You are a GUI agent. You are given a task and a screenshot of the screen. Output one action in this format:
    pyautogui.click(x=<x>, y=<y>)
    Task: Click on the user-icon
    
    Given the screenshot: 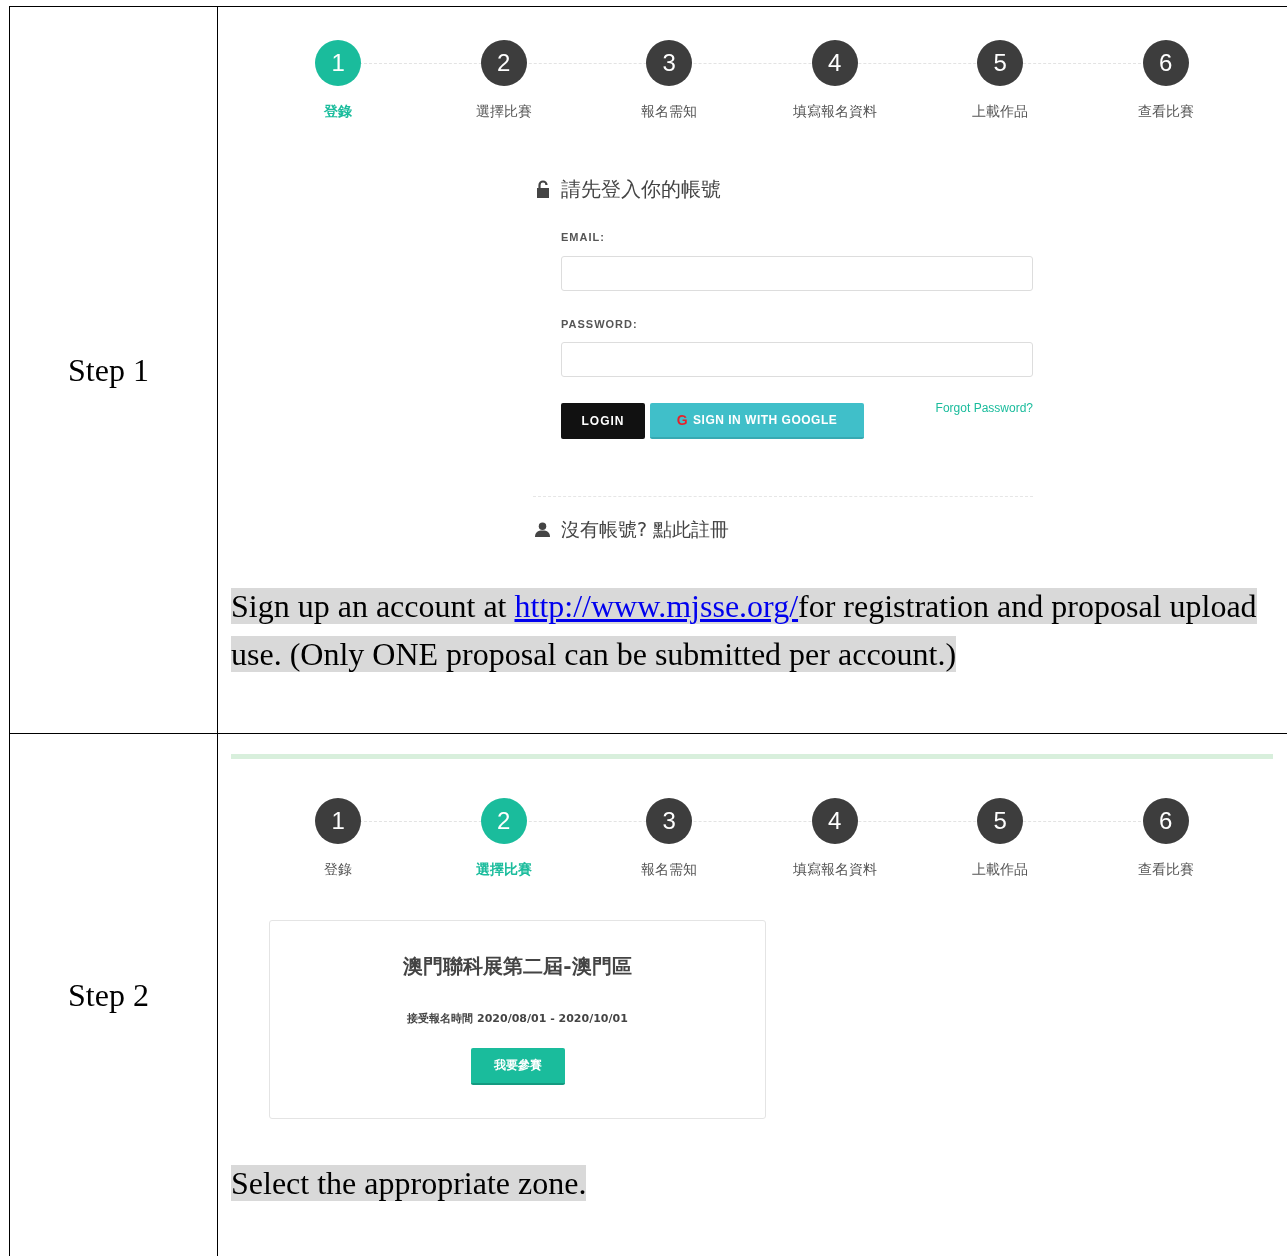 What is the action you would take?
    pyautogui.click(x=542, y=529)
    